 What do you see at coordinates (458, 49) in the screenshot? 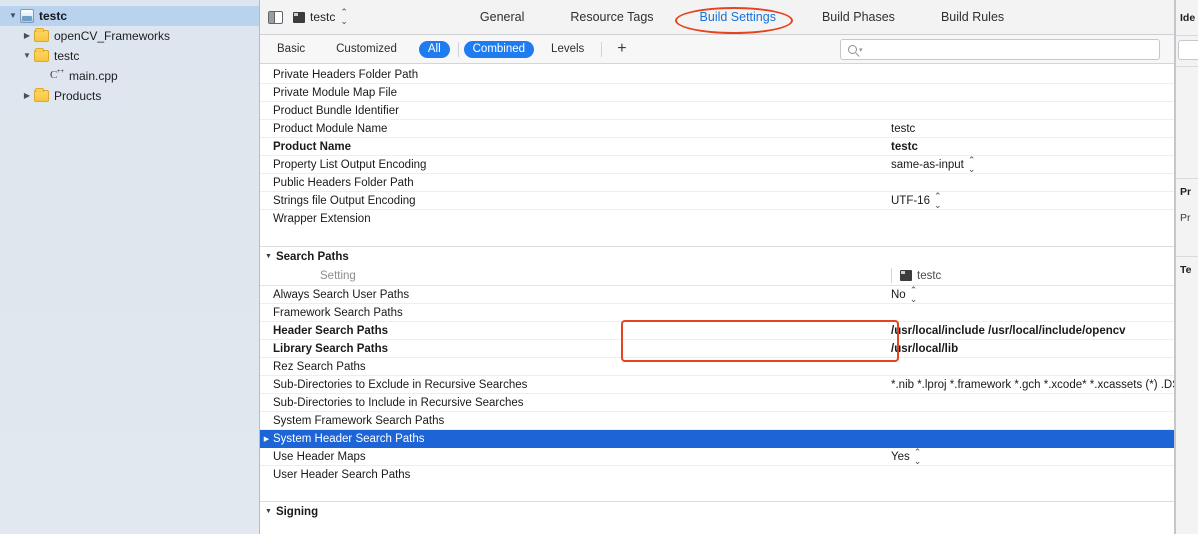
I see `filter-divider` at bounding box center [458, 49].